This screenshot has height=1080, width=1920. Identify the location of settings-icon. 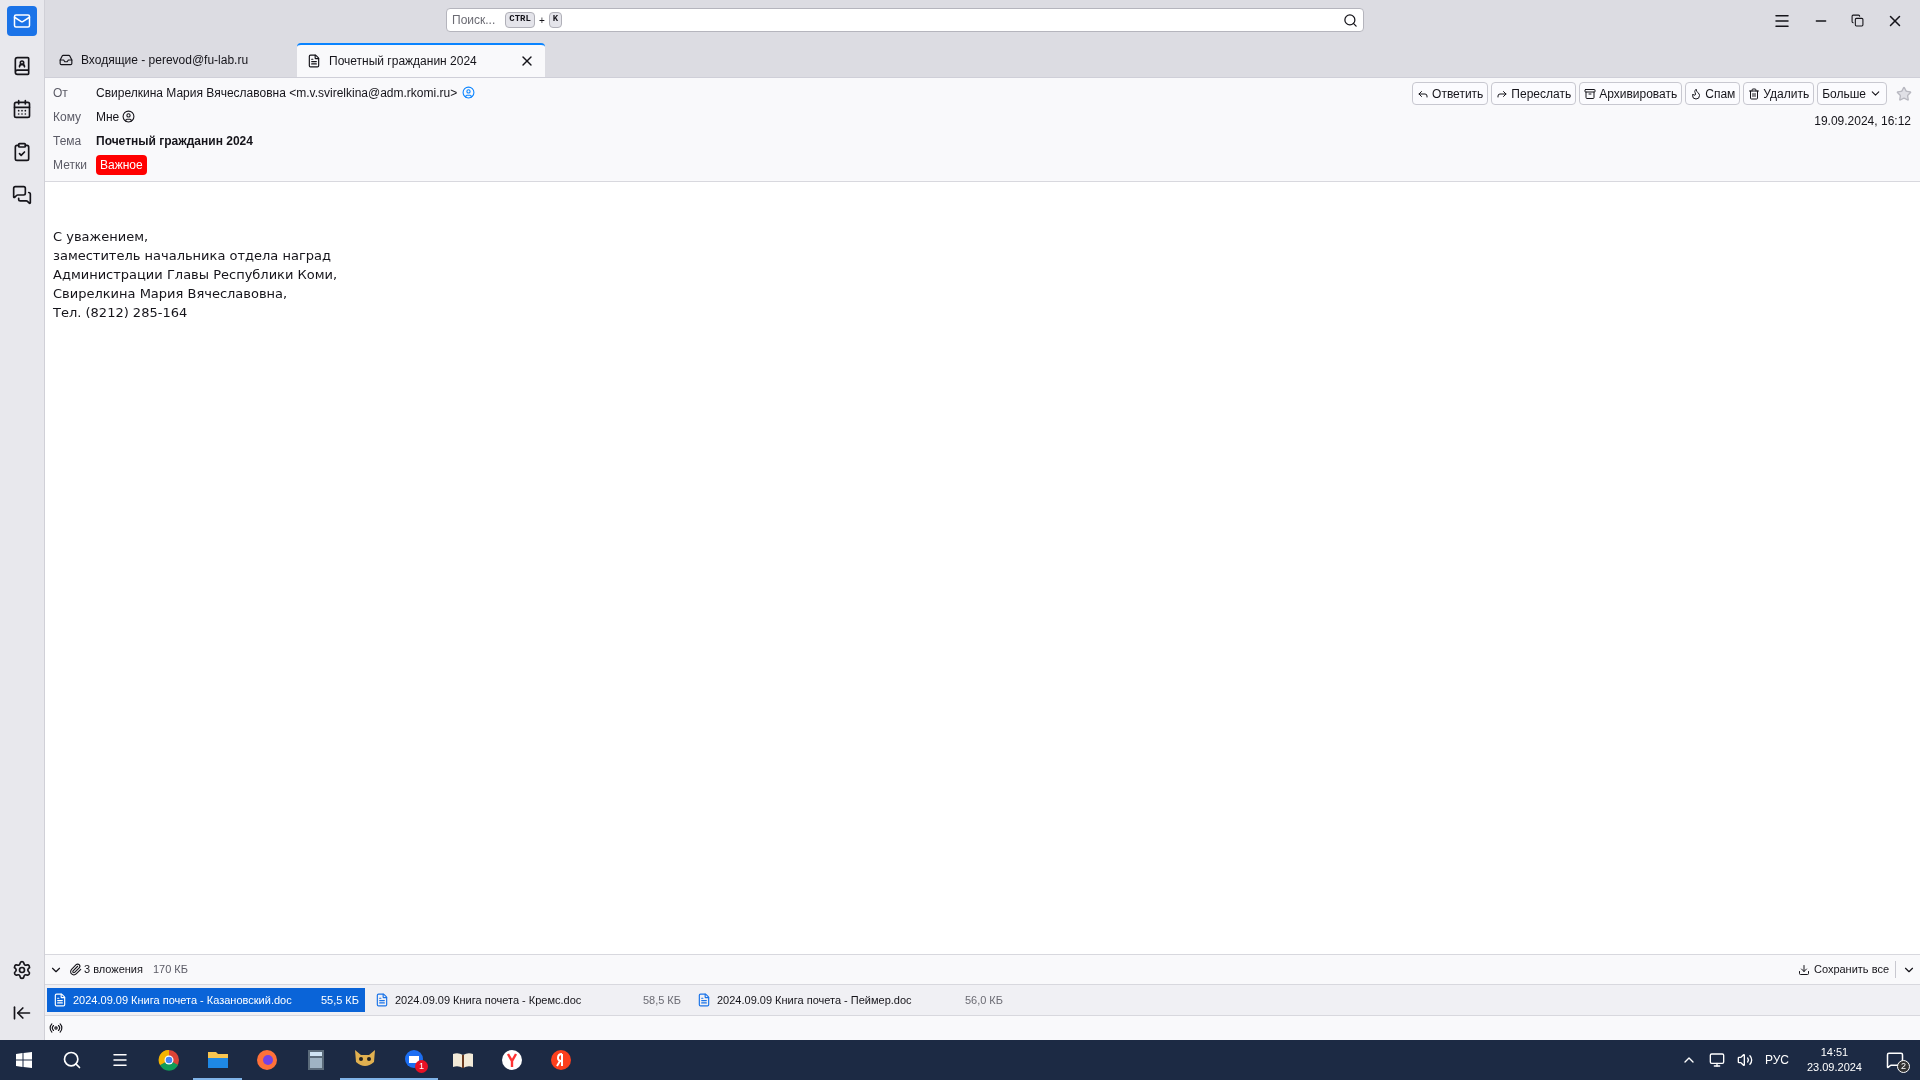
(22, 970).